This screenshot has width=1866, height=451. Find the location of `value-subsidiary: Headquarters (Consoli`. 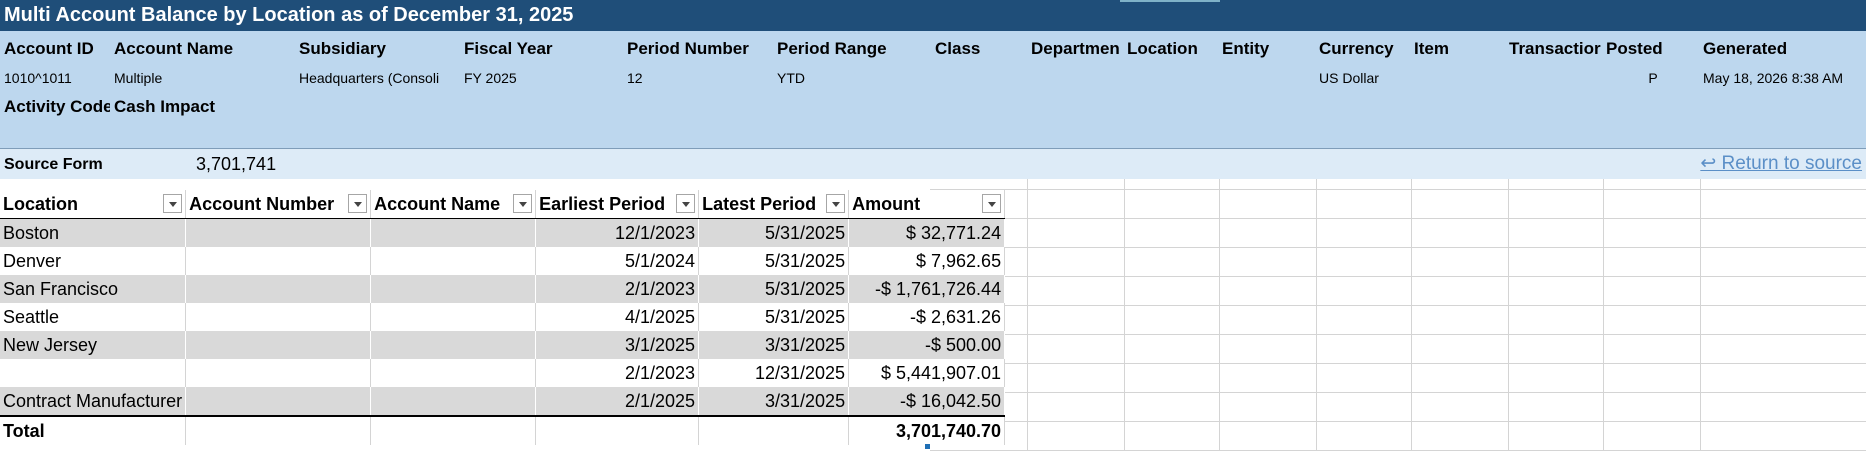

value-subsidiary: Headquarters (Consoli is located at coordinates (380, 78).